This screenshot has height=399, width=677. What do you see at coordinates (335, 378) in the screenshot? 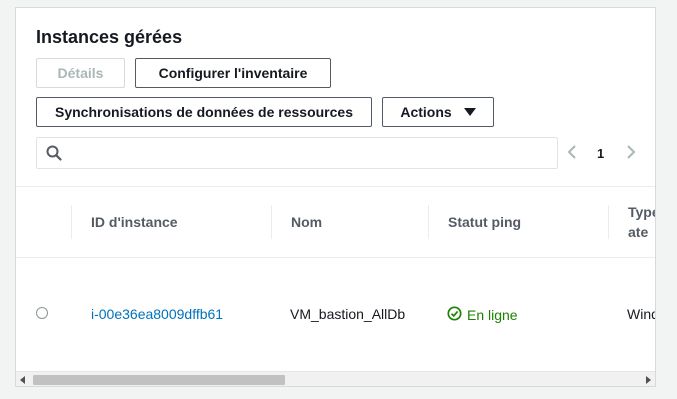
I see `horizontal-scrollbar` at bounding box center [335, 378].